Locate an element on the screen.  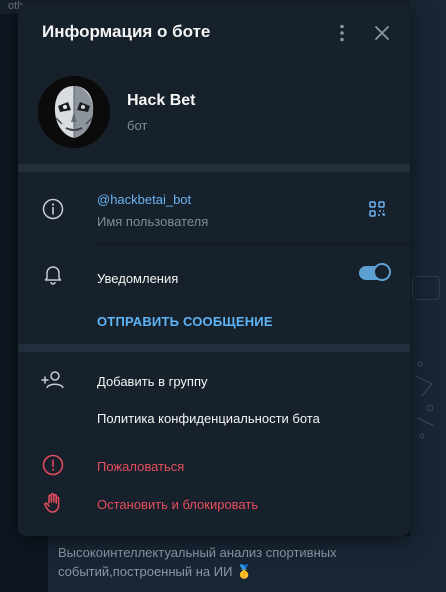
bot-avatar is located at coordinates (74, 112).